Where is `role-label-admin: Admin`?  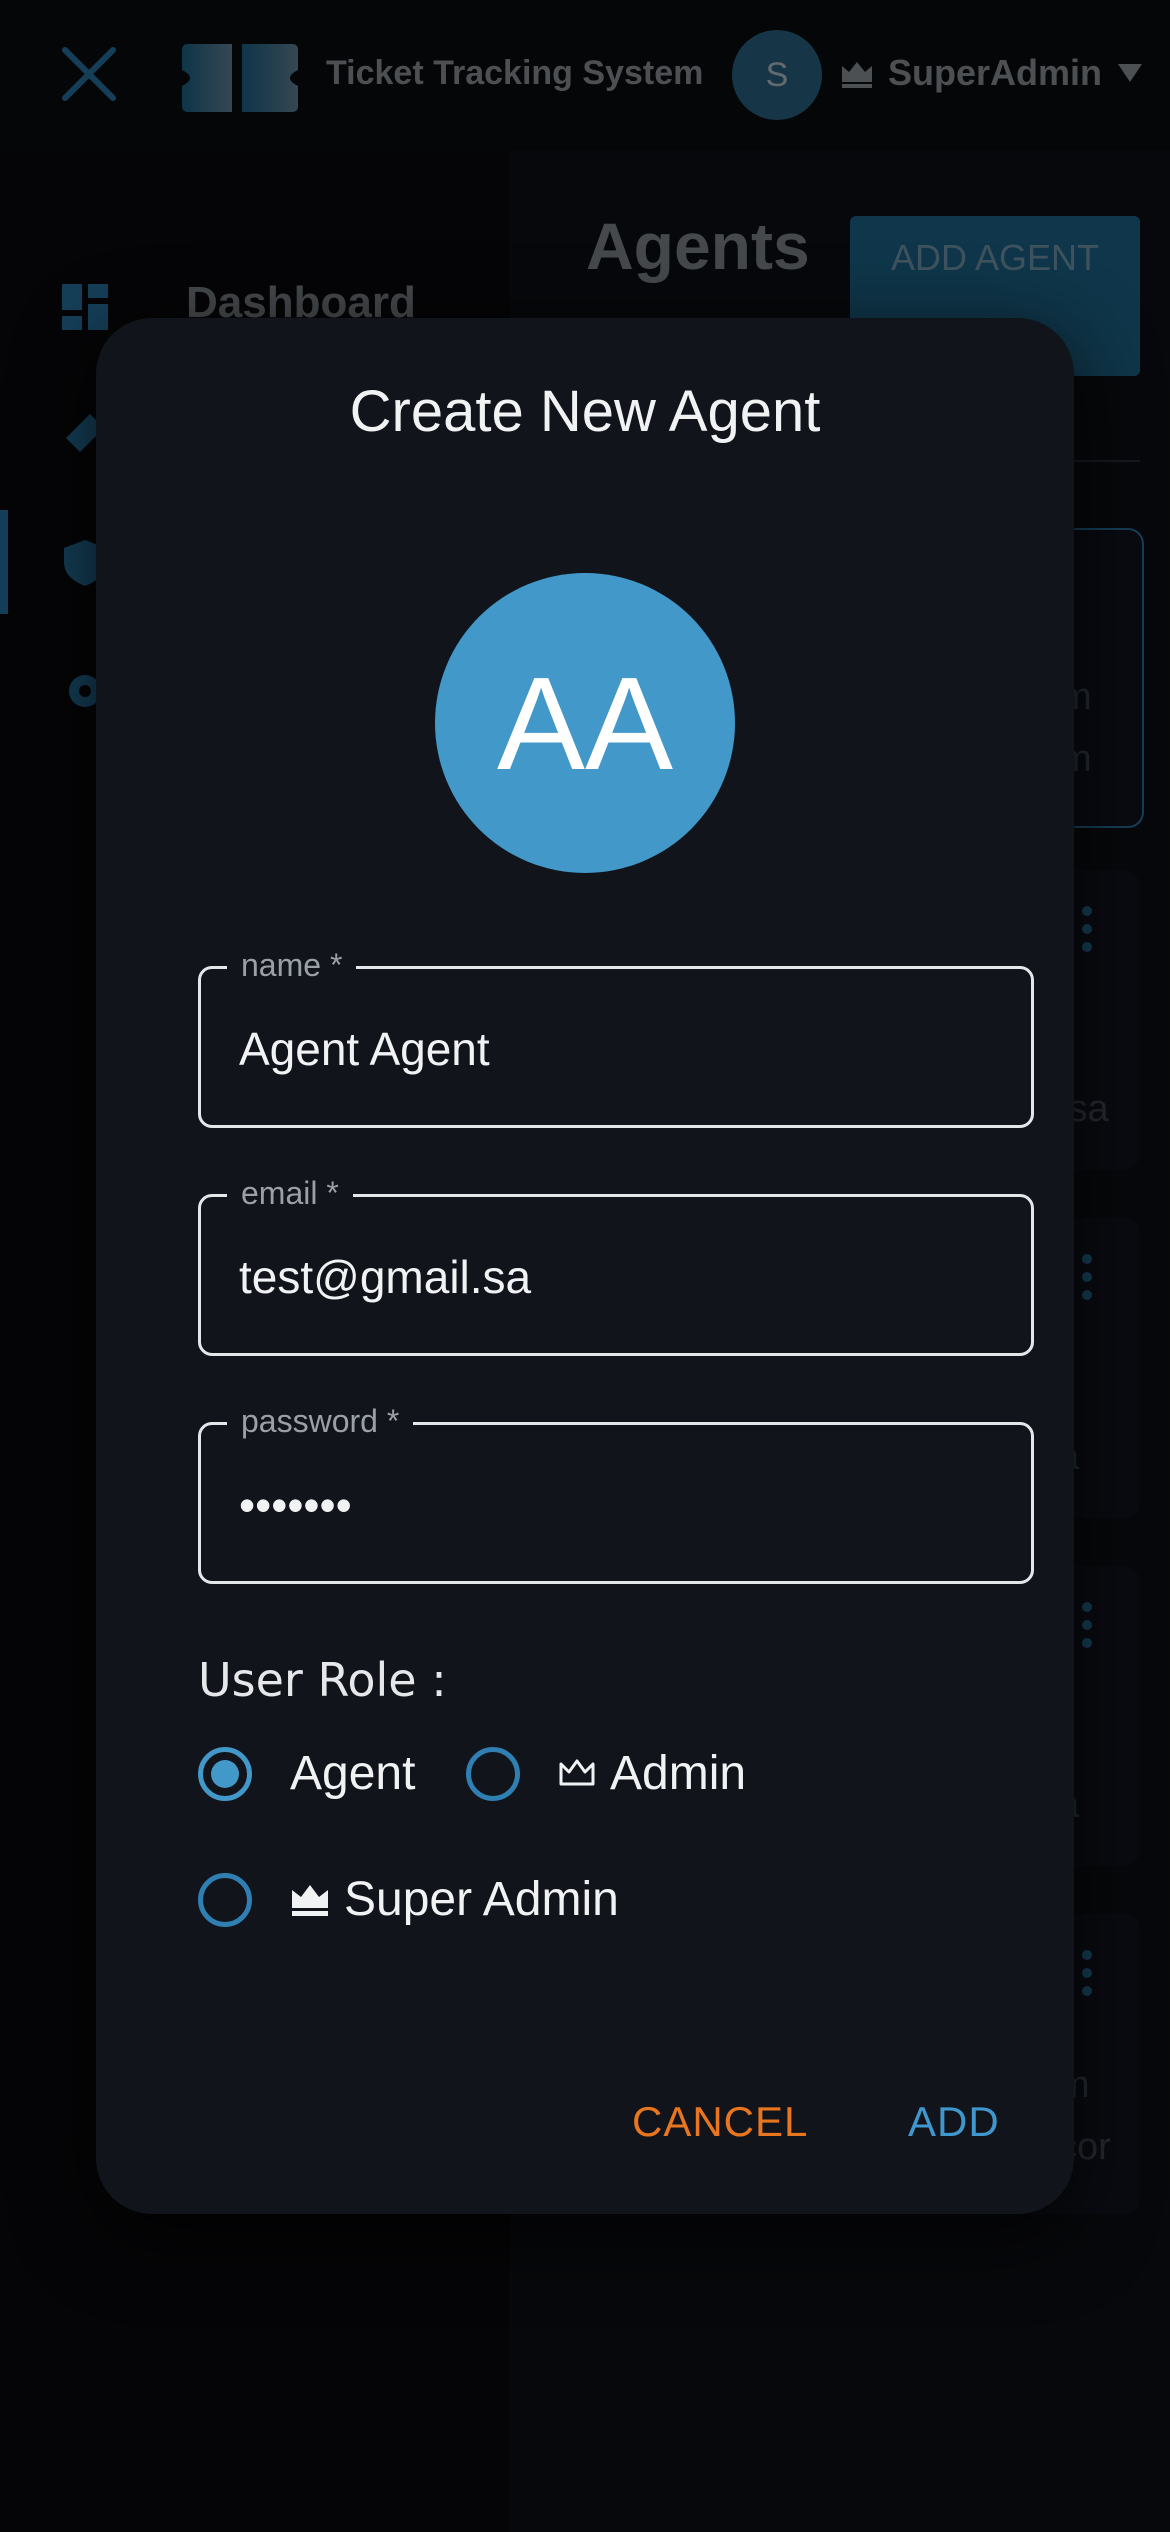
role-label-admin: Admin is located at coordinates (652, 1773).